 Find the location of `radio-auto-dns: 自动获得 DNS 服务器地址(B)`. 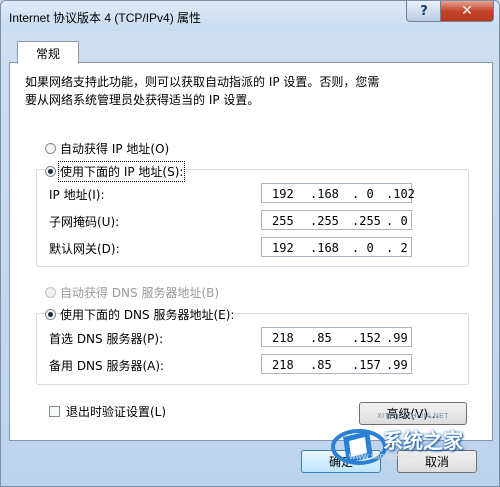

radio-auto-dns: 自动获得 DNS 服务器地址(B) is located at coordinates (132, 292).